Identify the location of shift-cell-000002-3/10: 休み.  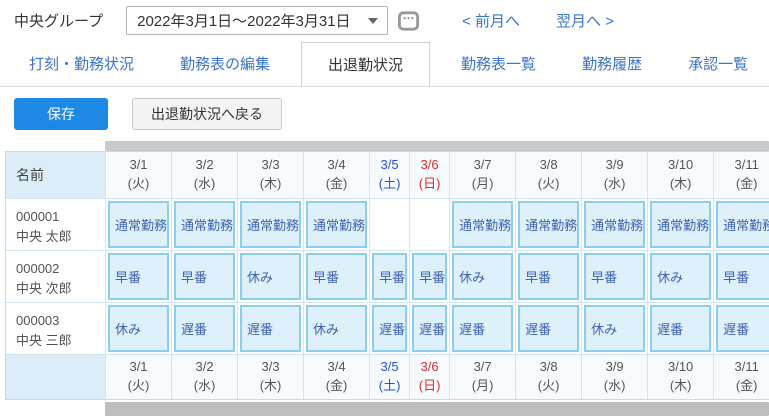
(681, 277).